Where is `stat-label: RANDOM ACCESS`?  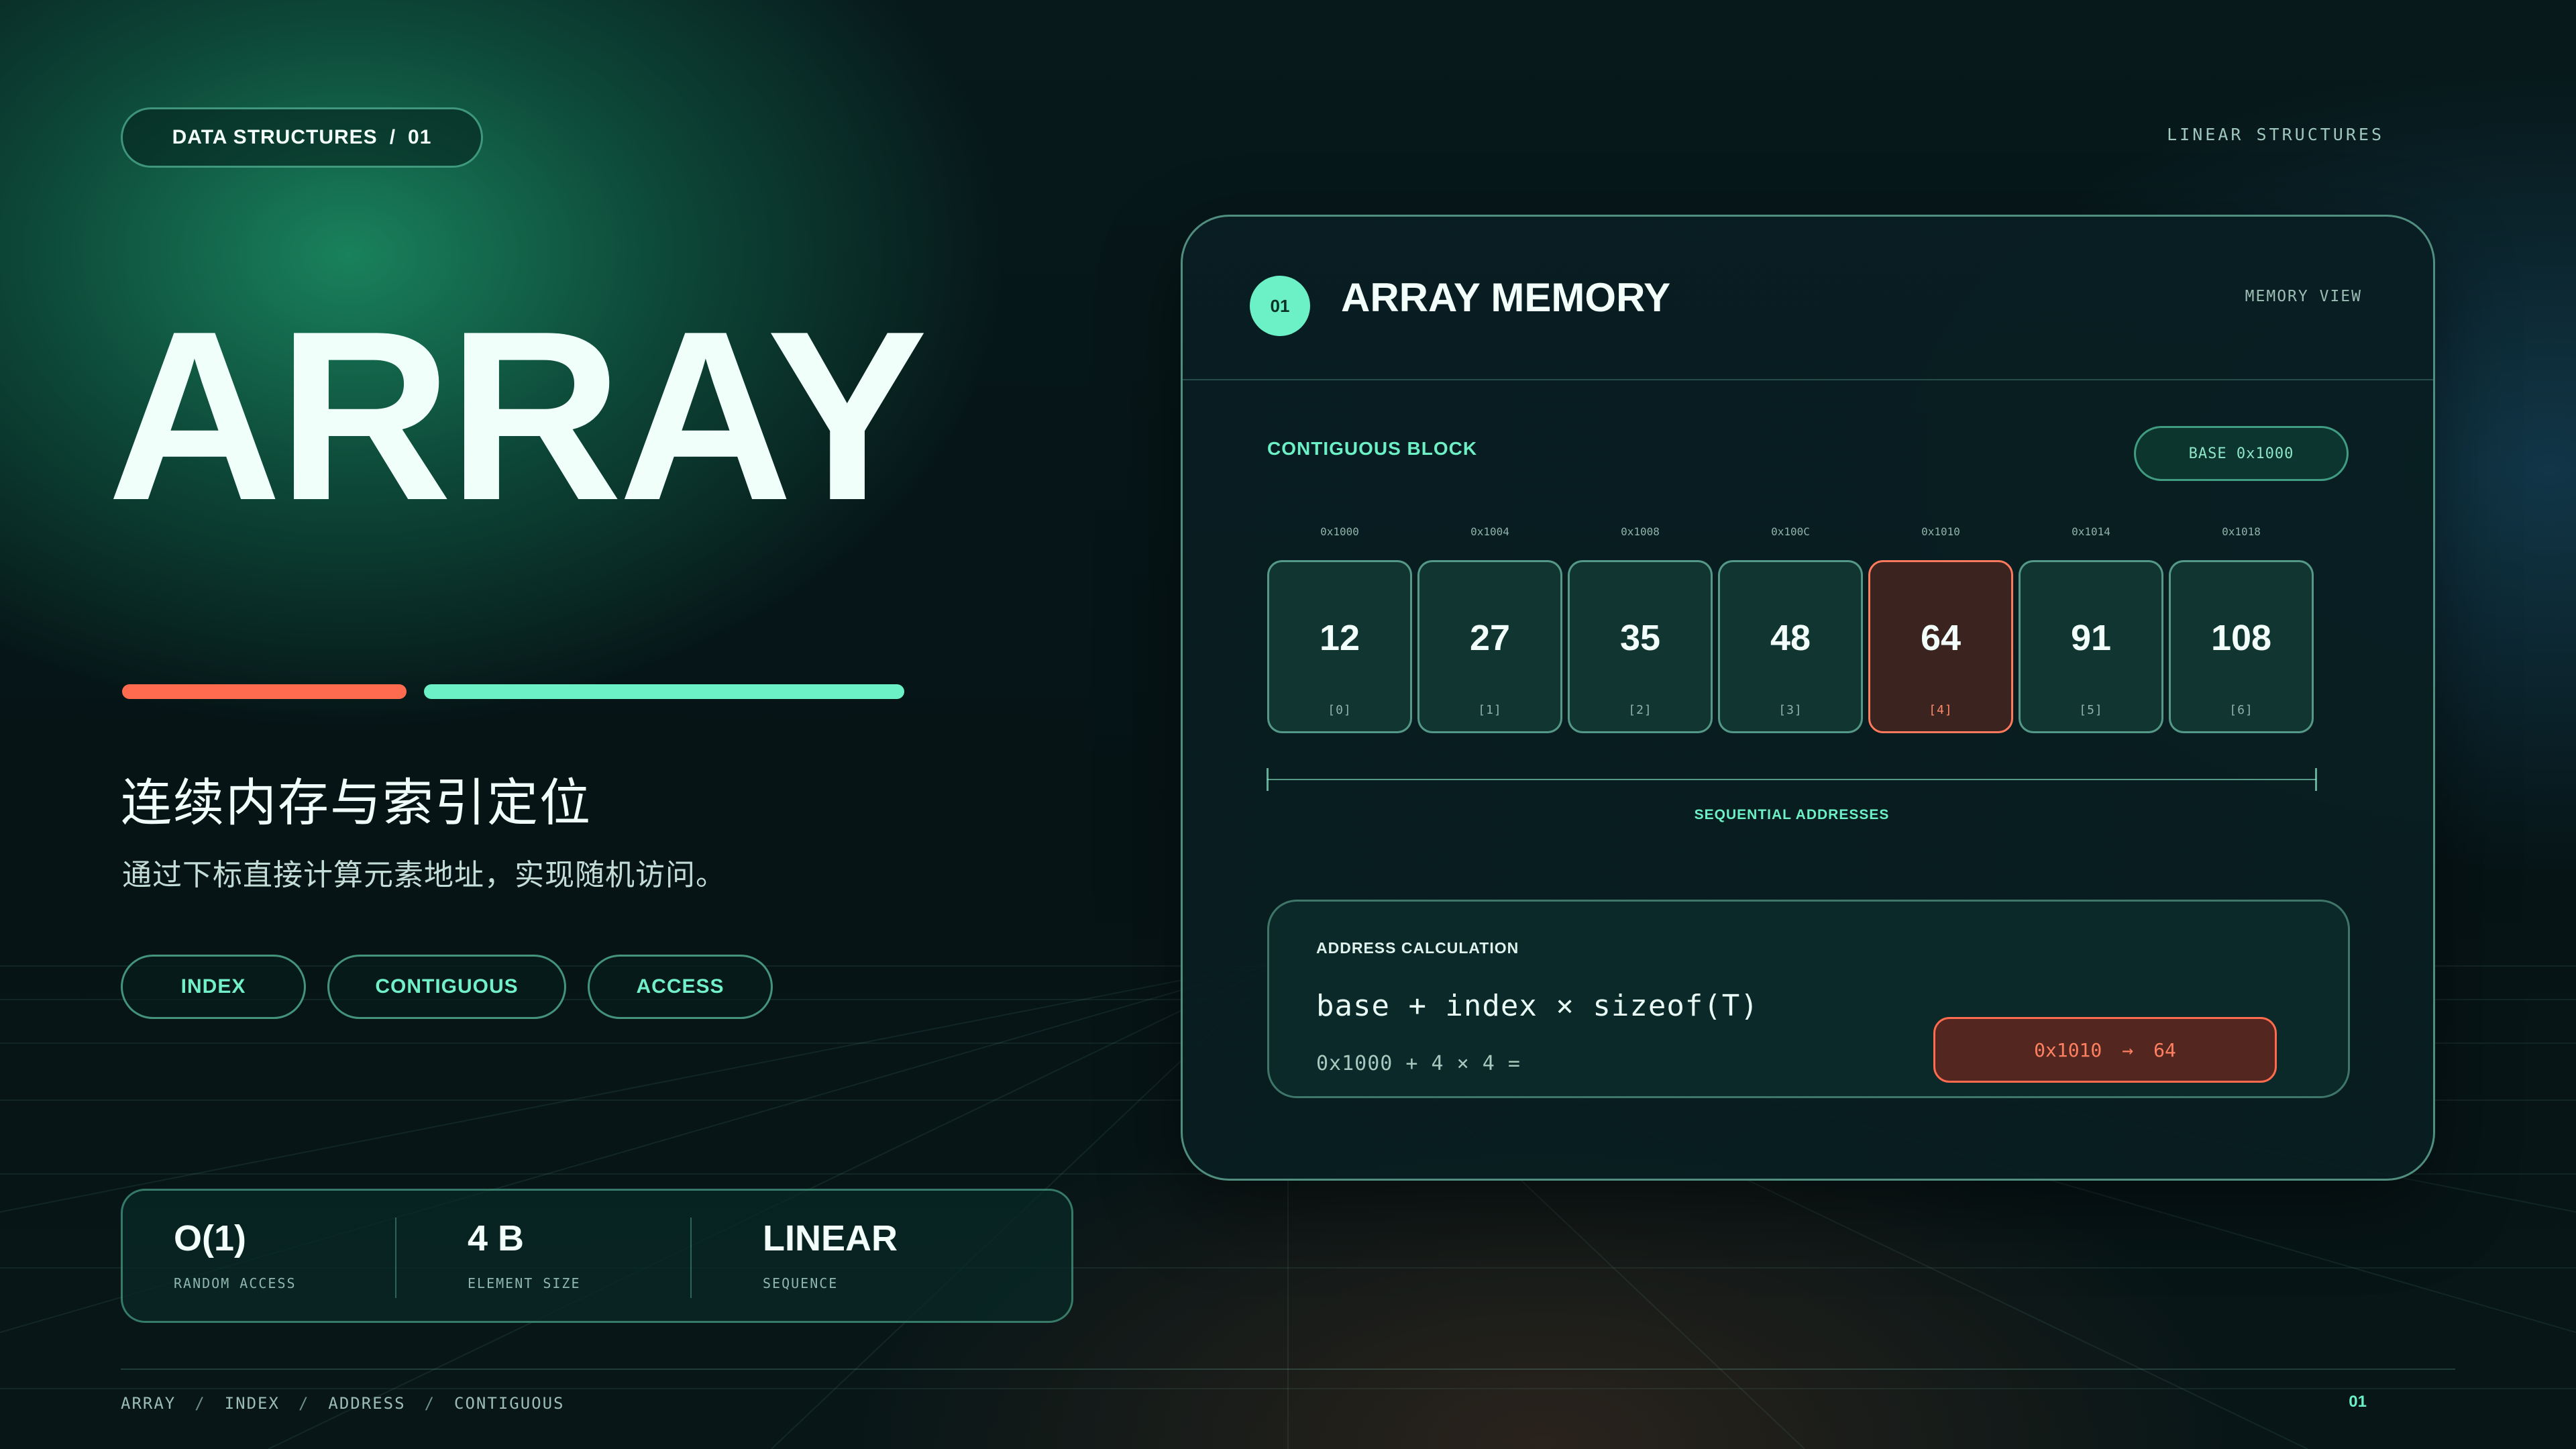
stat-label: RANDOM ACCESS is located at coordinates (235, 1283).